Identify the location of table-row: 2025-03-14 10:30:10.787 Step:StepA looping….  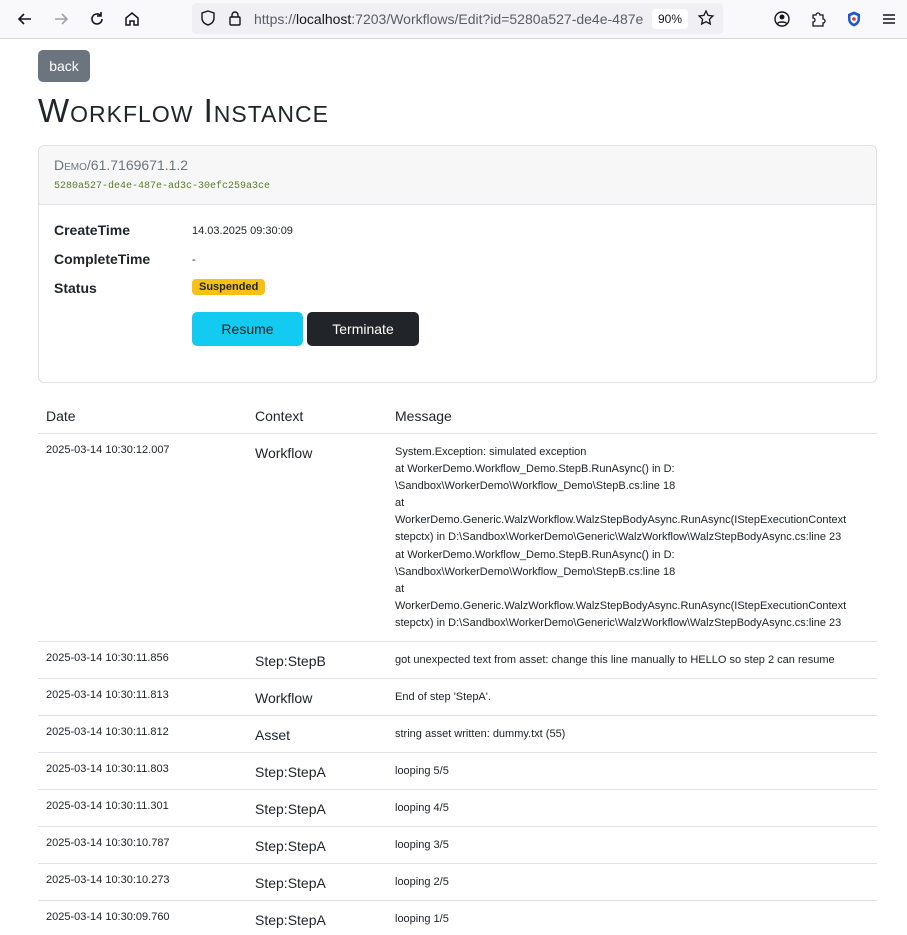
(457, 846).